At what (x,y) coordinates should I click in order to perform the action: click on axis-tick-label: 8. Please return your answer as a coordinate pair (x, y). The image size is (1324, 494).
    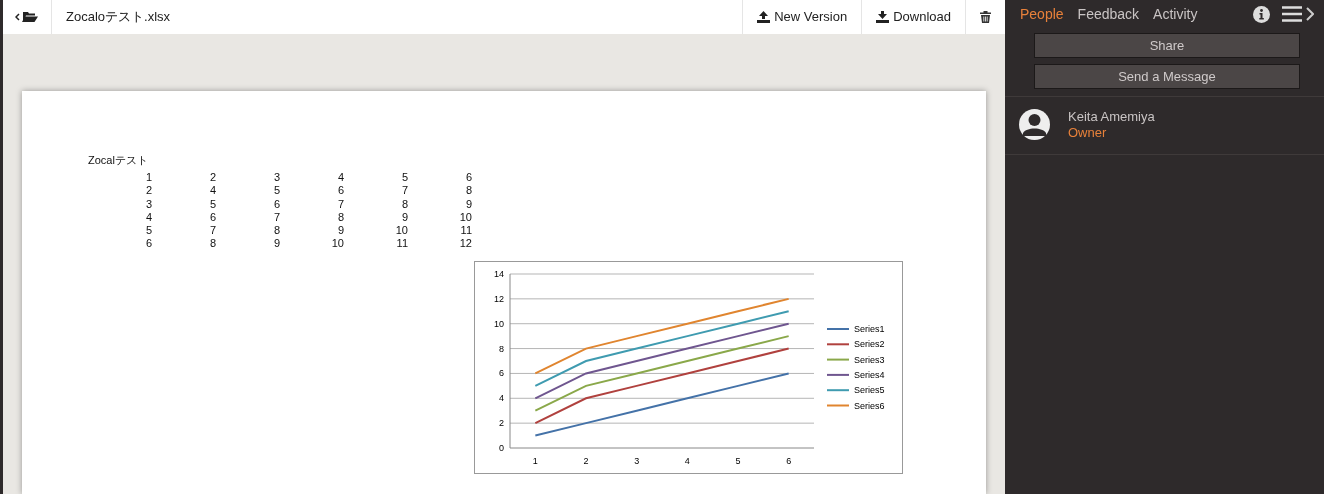
    Looking at the image, I should click on (501, 348).